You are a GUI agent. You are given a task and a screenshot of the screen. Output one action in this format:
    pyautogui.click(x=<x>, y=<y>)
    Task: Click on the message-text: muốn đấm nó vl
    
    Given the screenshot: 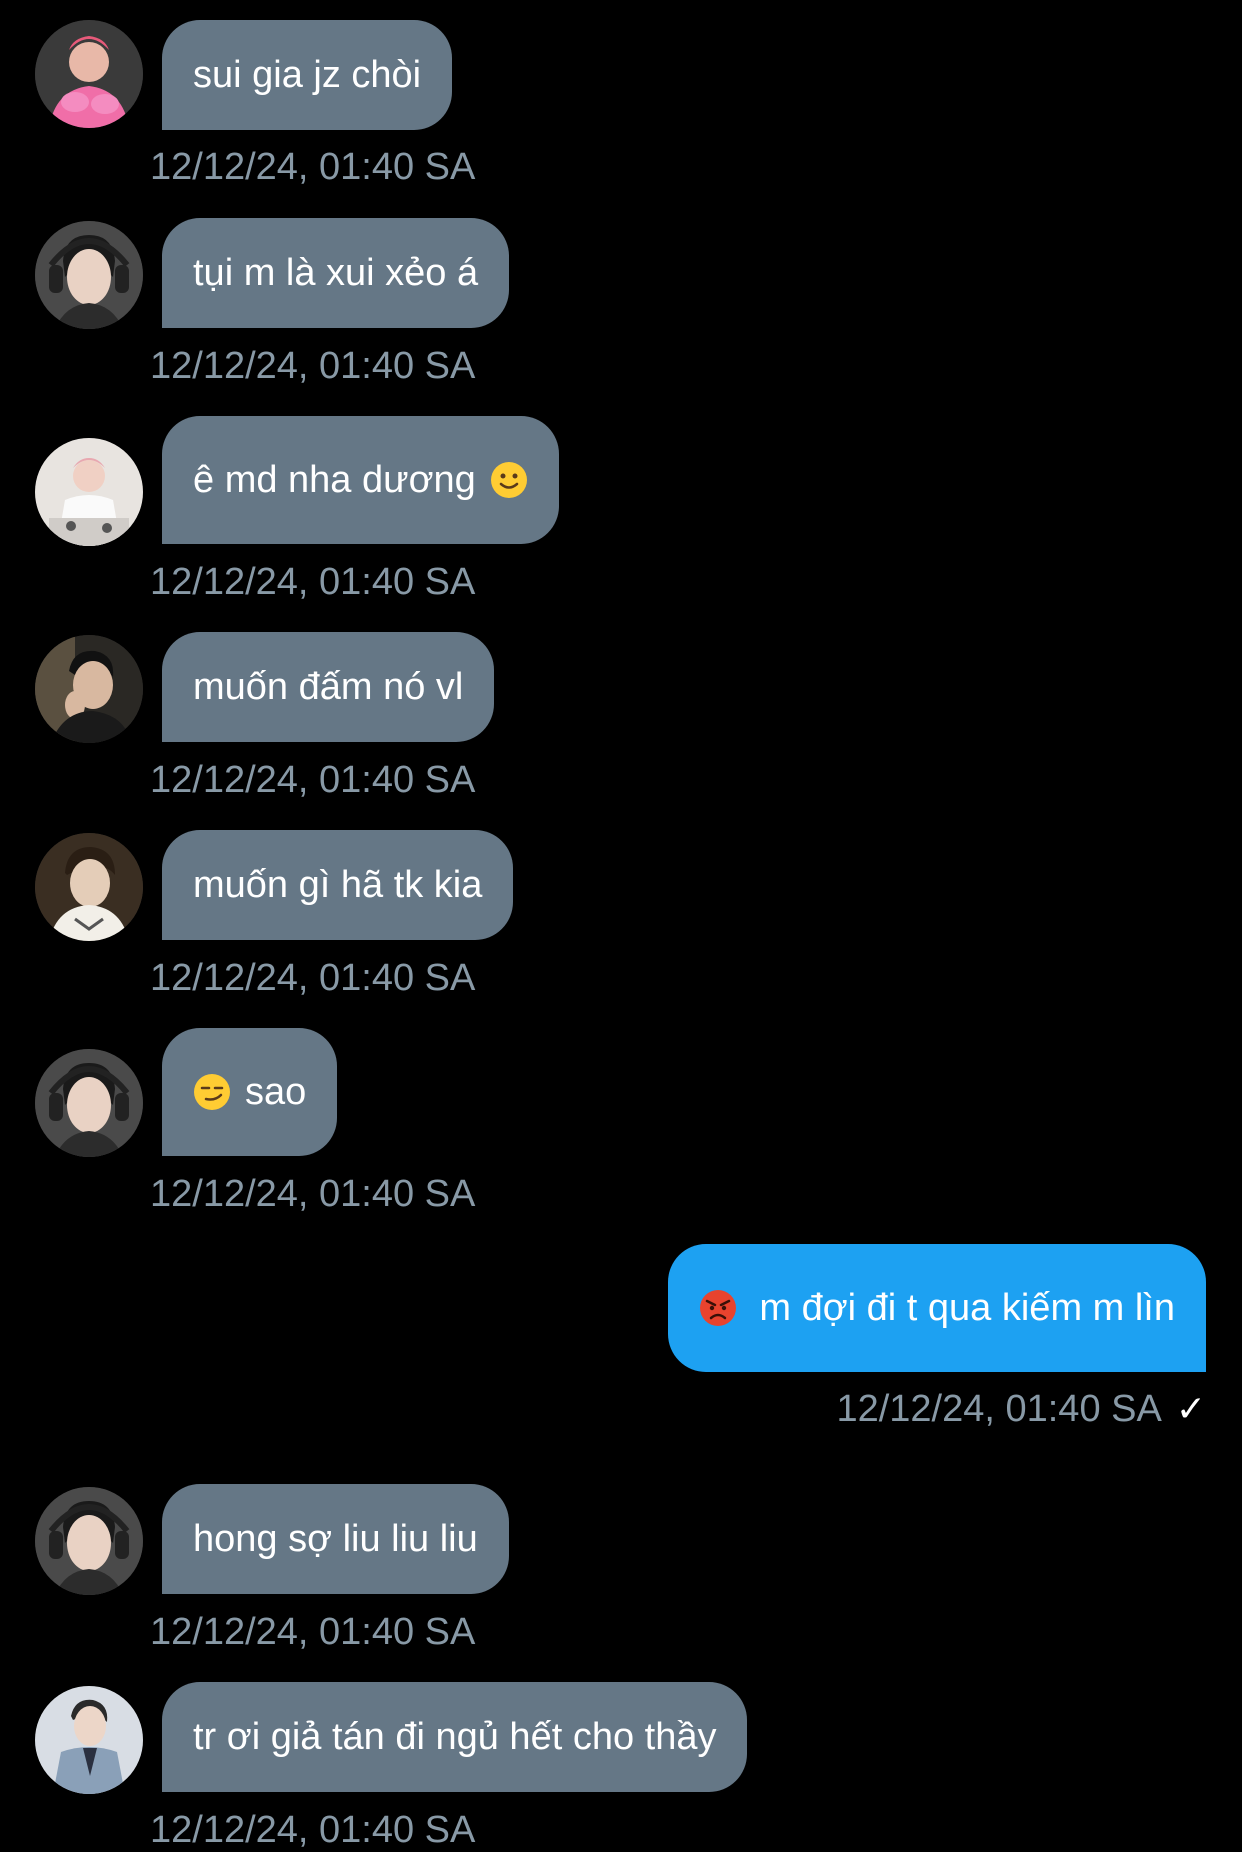 What is the action you would take?
    pyautogui.click(x=328, y=687)
    